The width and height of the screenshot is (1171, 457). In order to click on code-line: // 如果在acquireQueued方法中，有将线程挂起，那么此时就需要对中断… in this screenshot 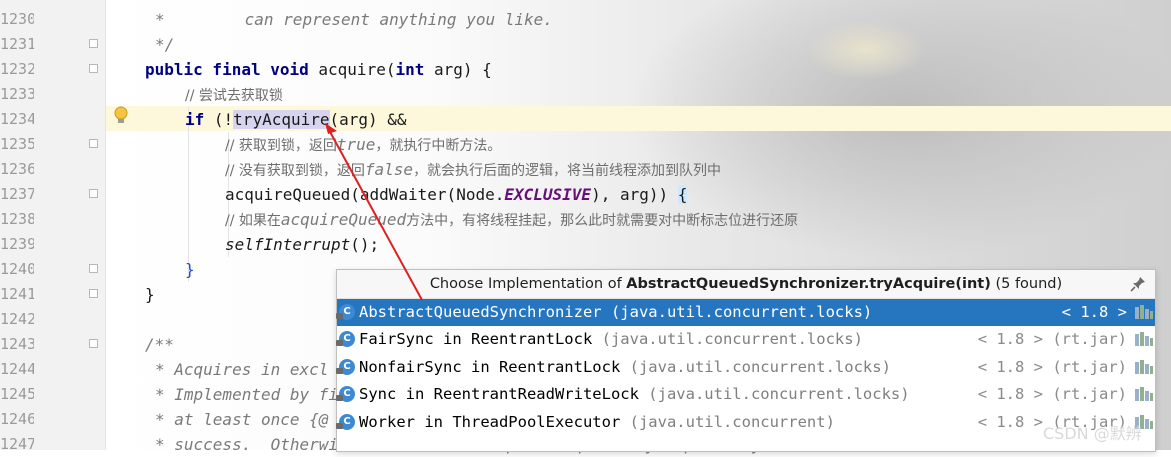, I will do `click(512, 219)`.